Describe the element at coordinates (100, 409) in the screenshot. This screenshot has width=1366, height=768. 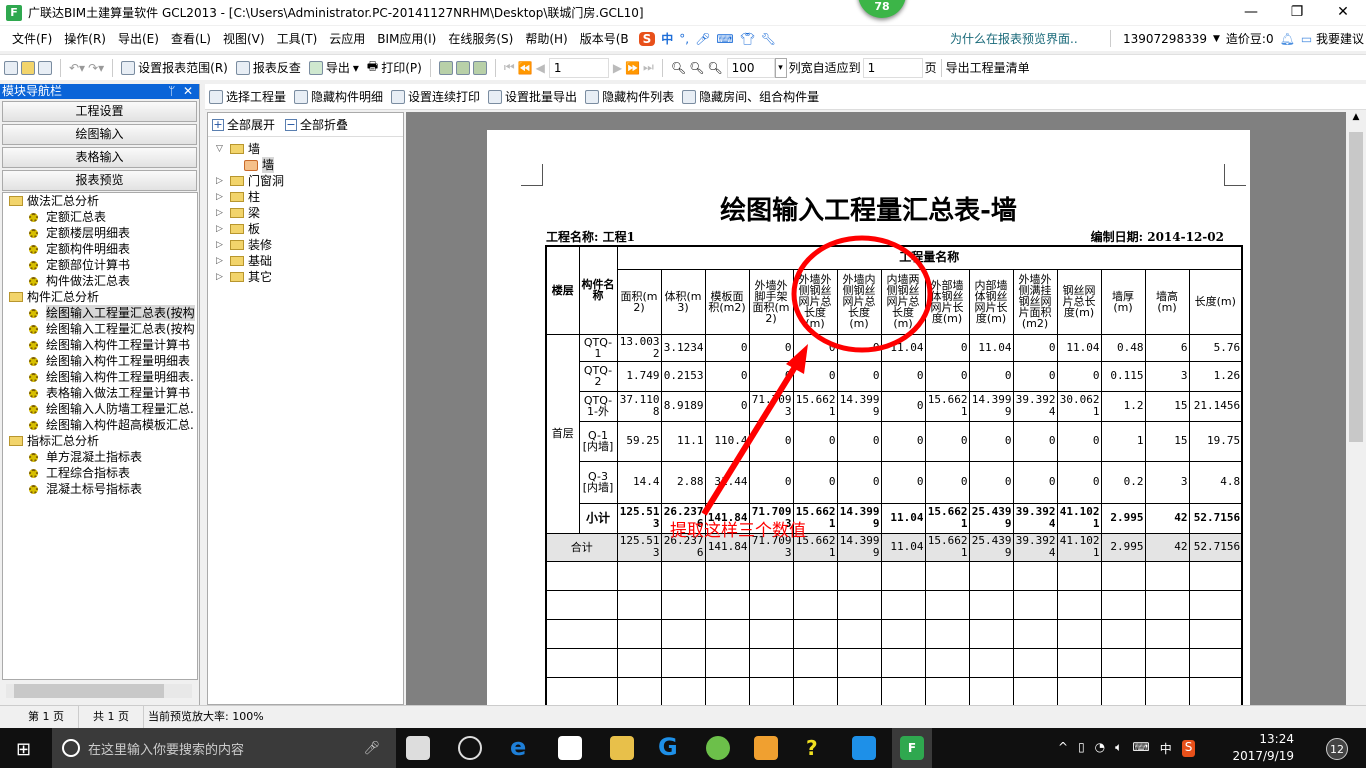
I see `tree-item: 绘图输入人防墙工程量汇总.` at that location.